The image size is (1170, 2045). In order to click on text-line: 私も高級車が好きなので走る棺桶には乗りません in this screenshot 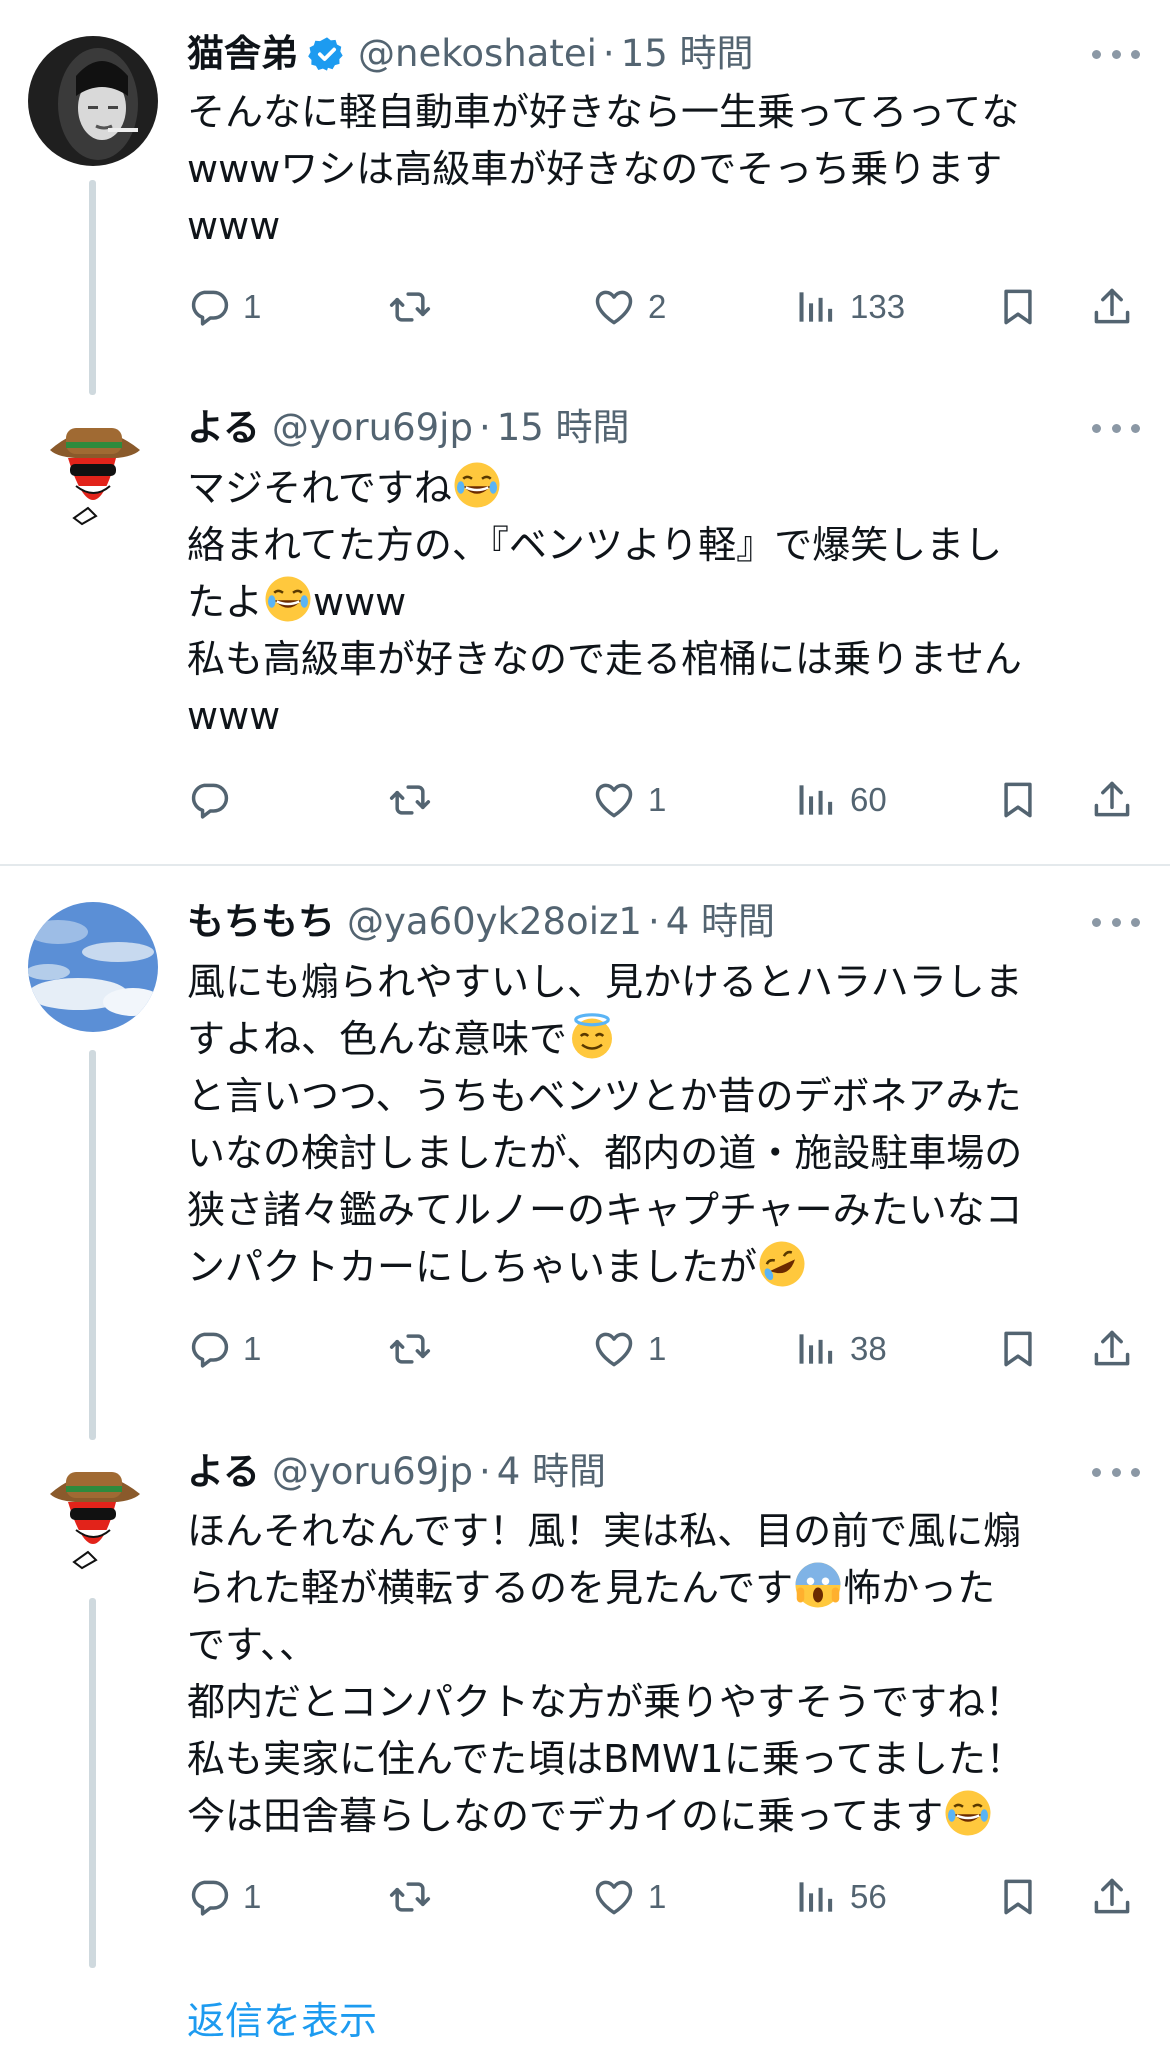, I will do `click(604, 659)`.